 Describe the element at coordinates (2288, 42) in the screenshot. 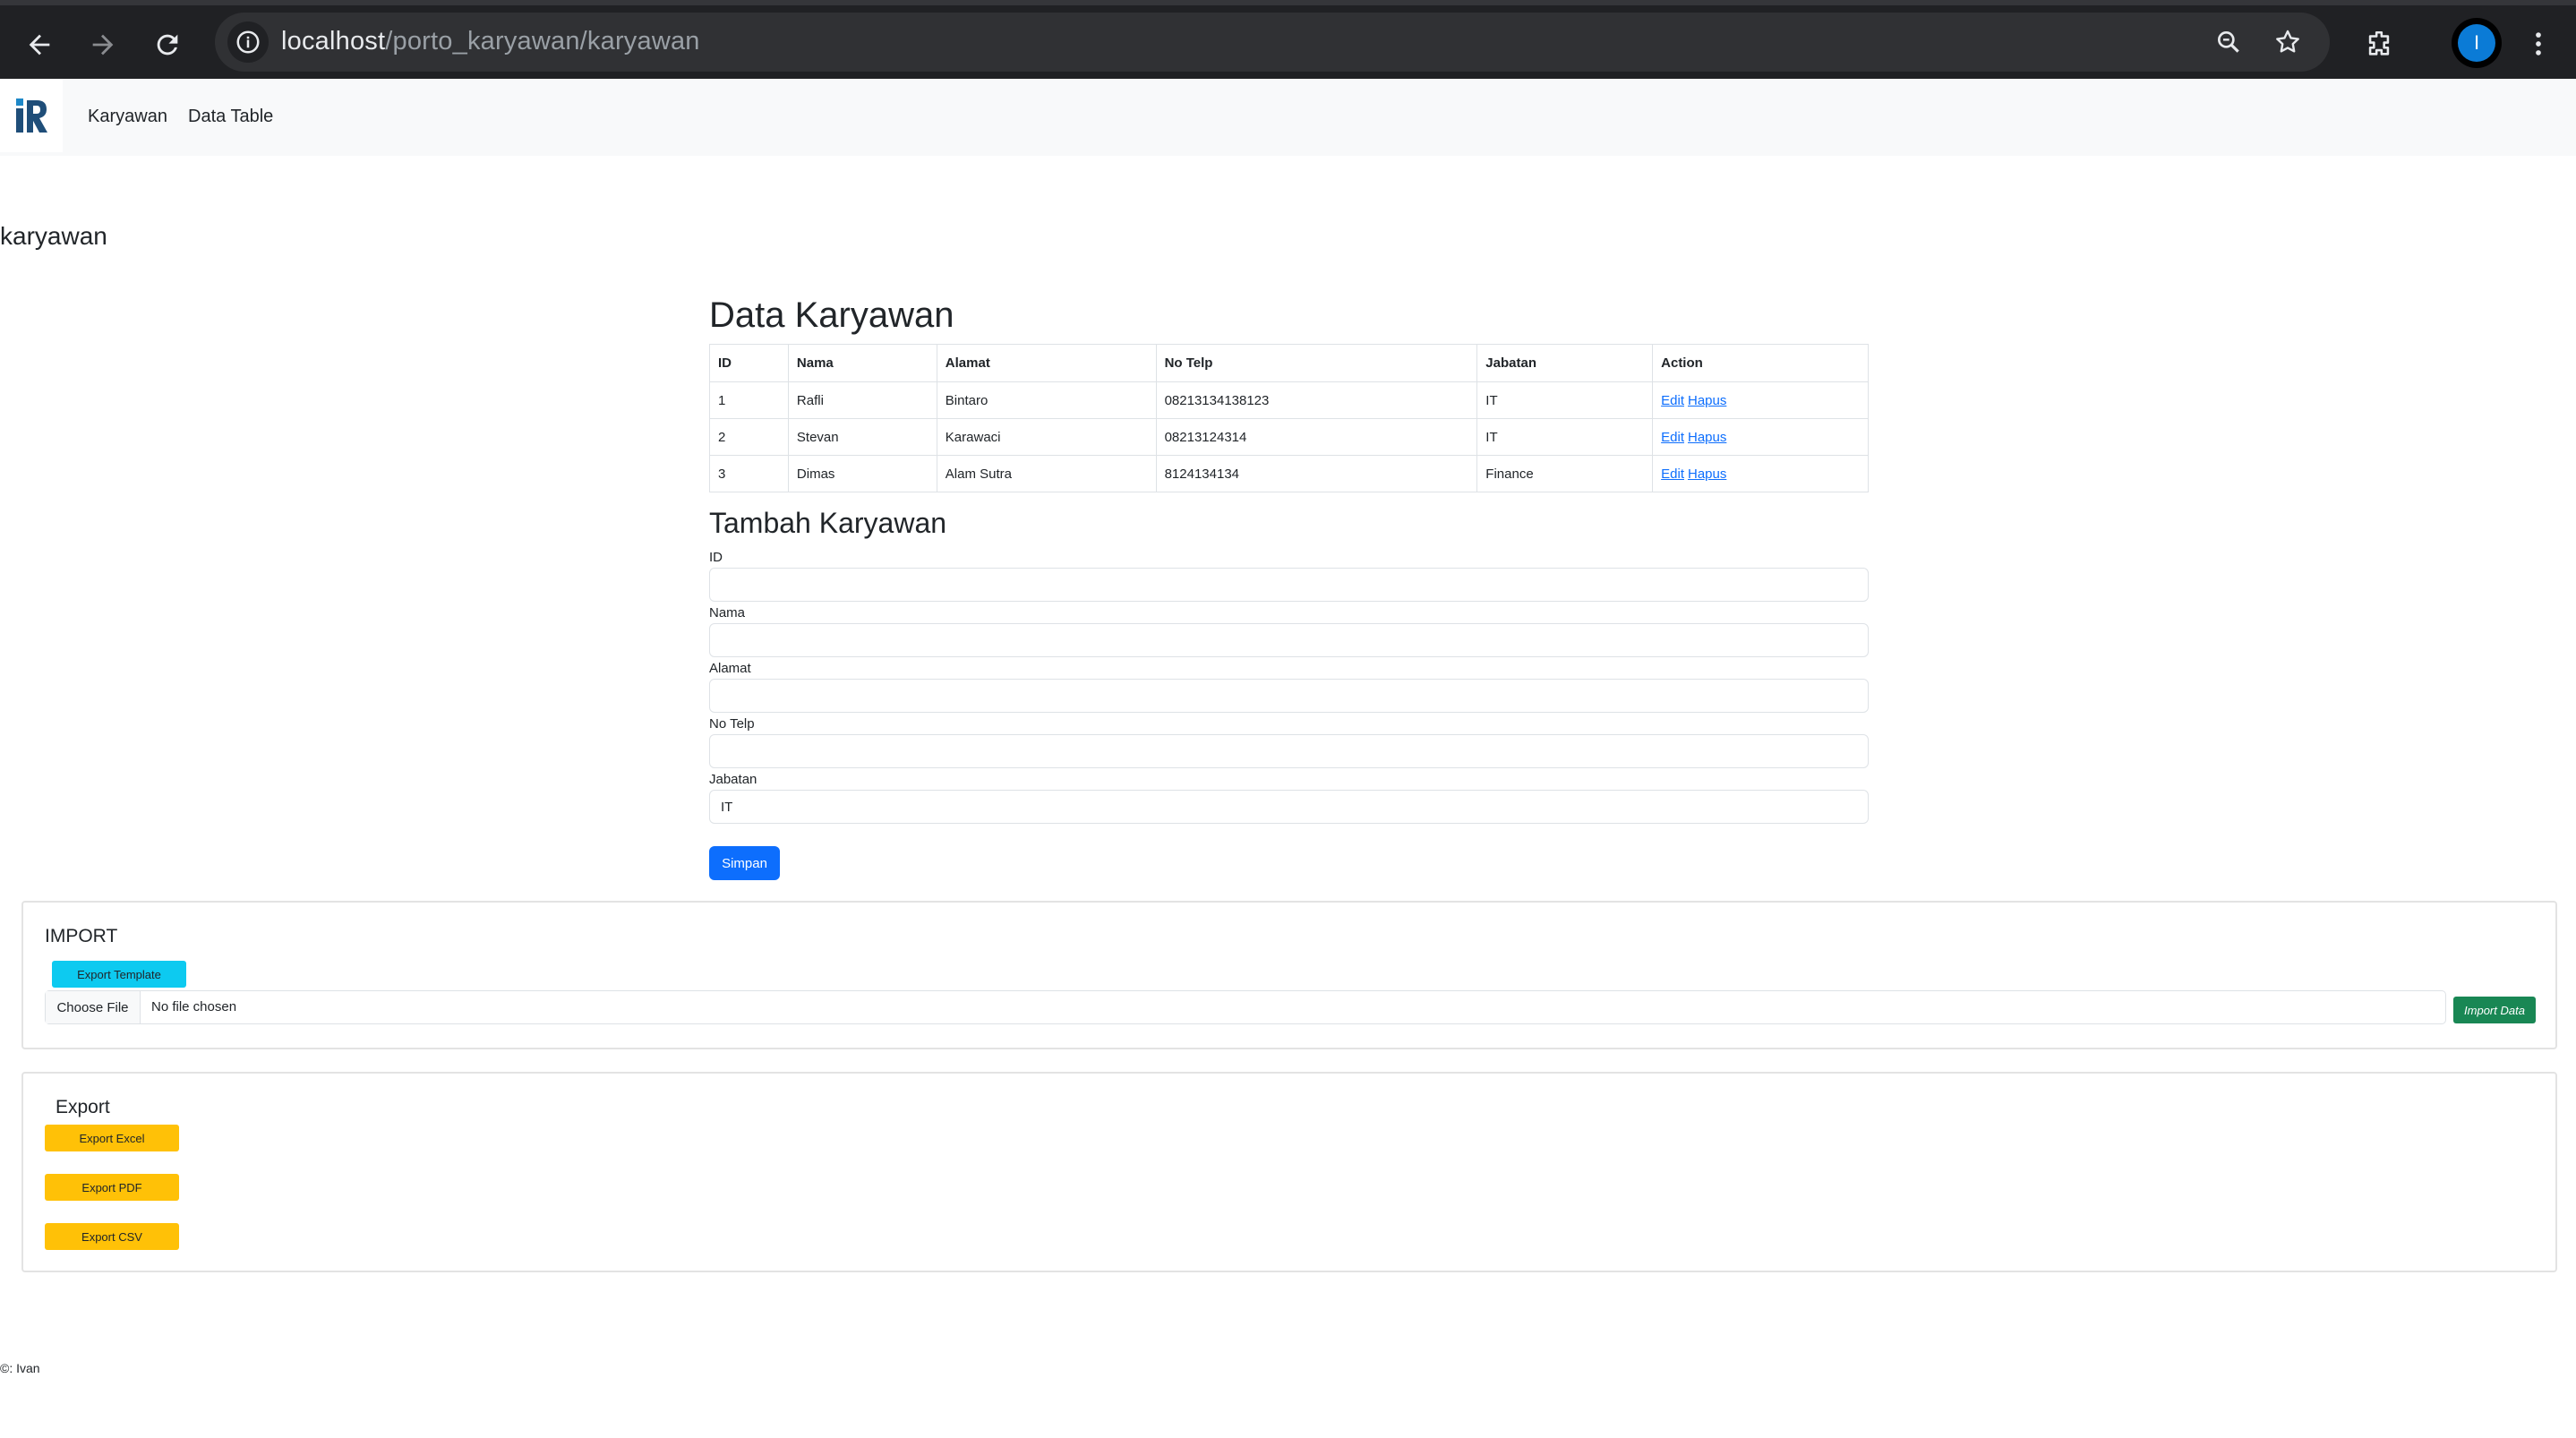

I see `bookmark-star-icon` at that location.